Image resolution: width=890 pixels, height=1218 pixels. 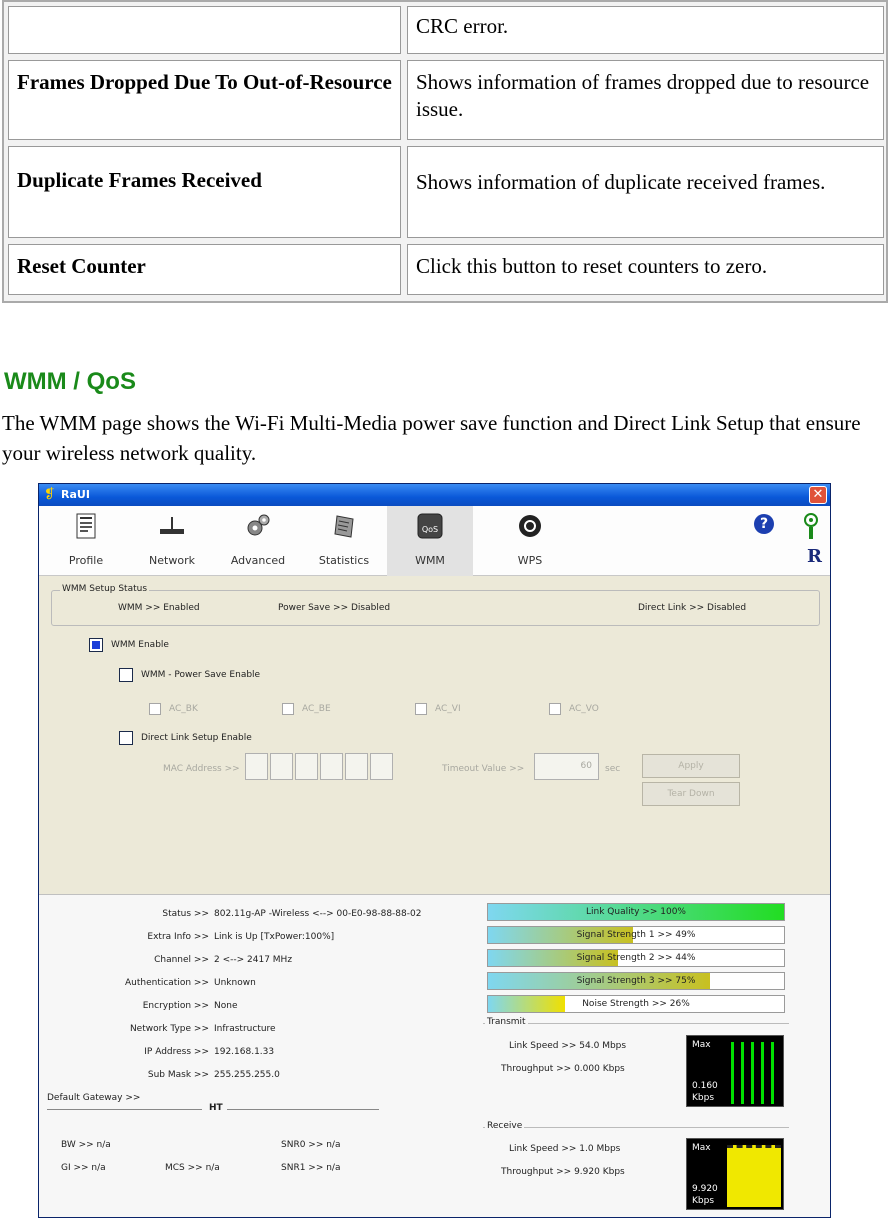 What do you see at coordinates (86, 1145) in the screenshot?
I see `bw-value: BW >> n/a` at bounding box center [86, 1145].